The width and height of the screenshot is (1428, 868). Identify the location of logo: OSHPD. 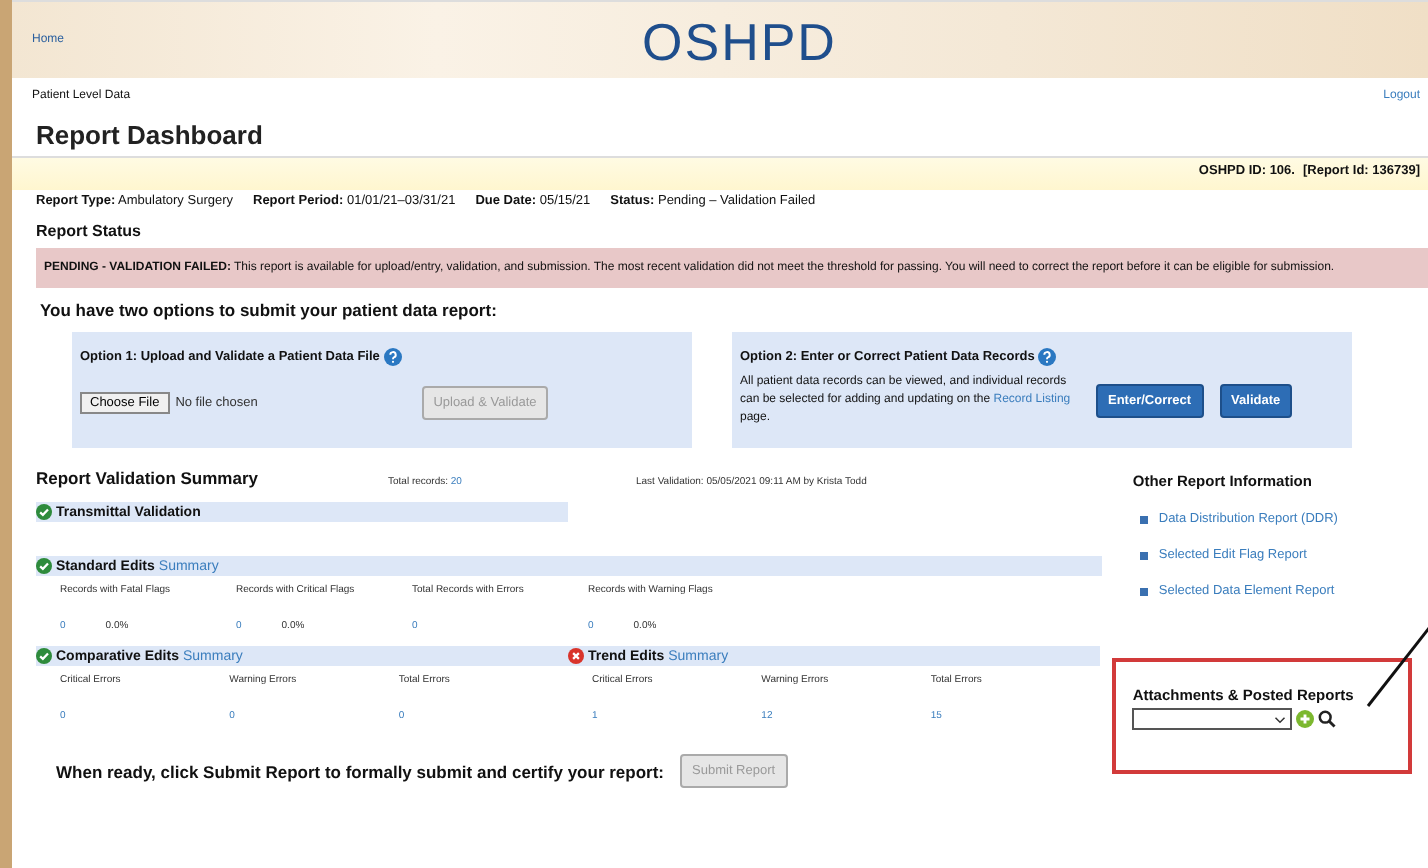
(739, 43).